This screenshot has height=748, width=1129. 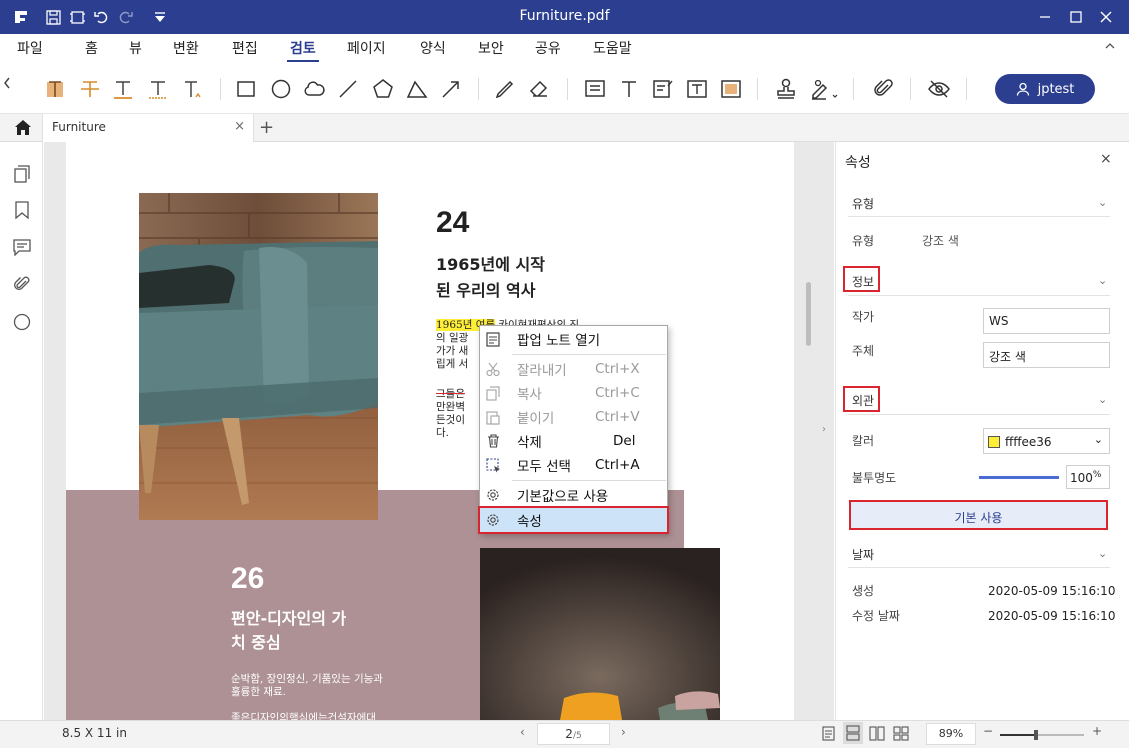 I want to click on trash-icon, so click(x=493, y=441).